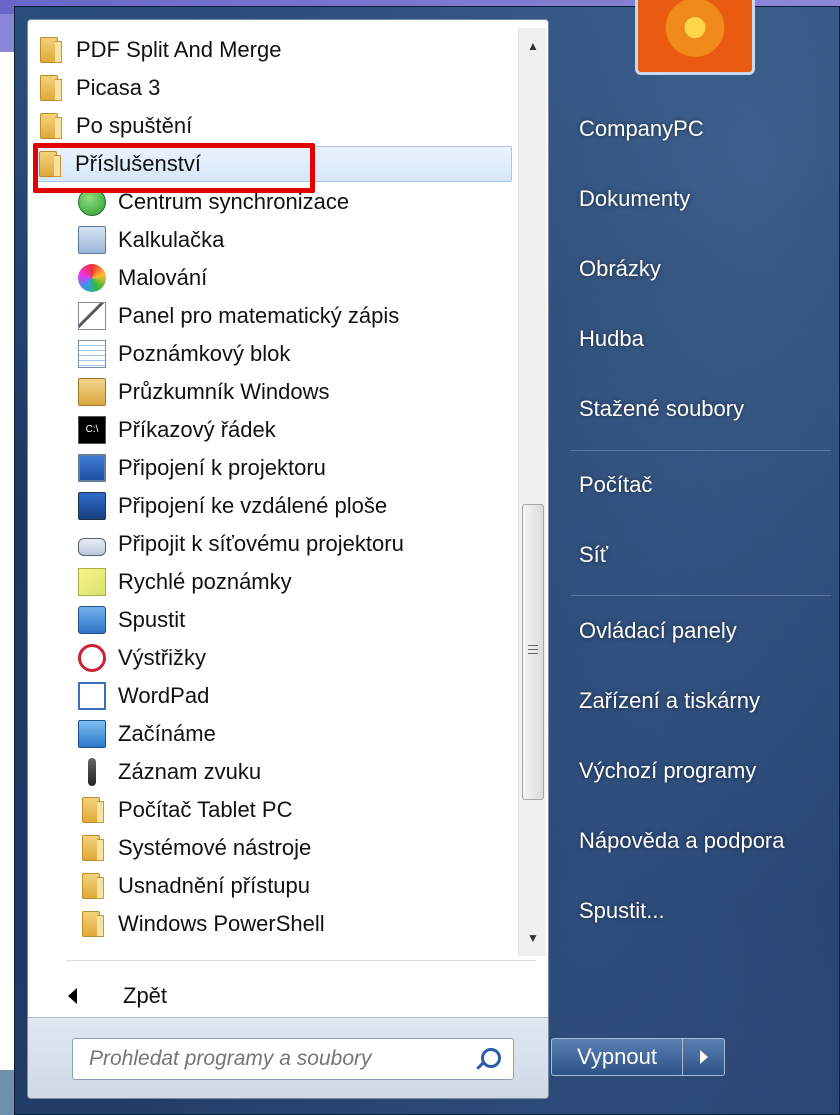 The height and width of the screenshot is (1115, 840). I want to click on right-item-sit: Síť, so click(593, 555).